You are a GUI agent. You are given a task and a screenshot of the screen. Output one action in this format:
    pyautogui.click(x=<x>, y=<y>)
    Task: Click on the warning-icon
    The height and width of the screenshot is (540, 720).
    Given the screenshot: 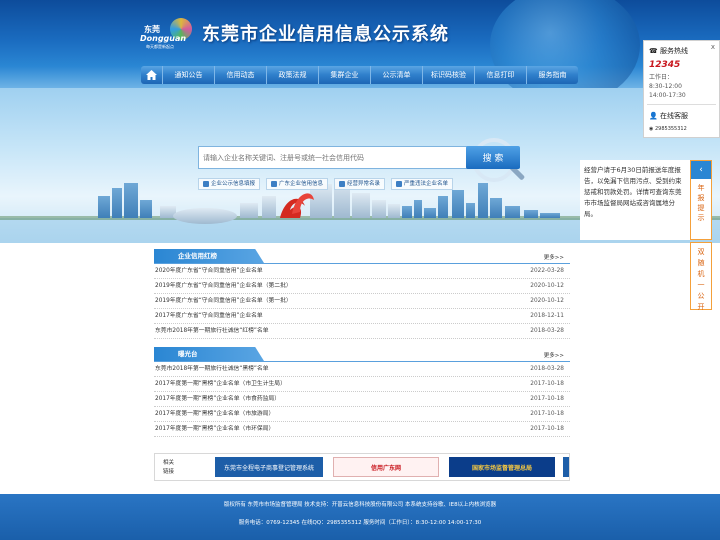 What is the action you would take?
    pyautogui.click(x=342, y=184)
    